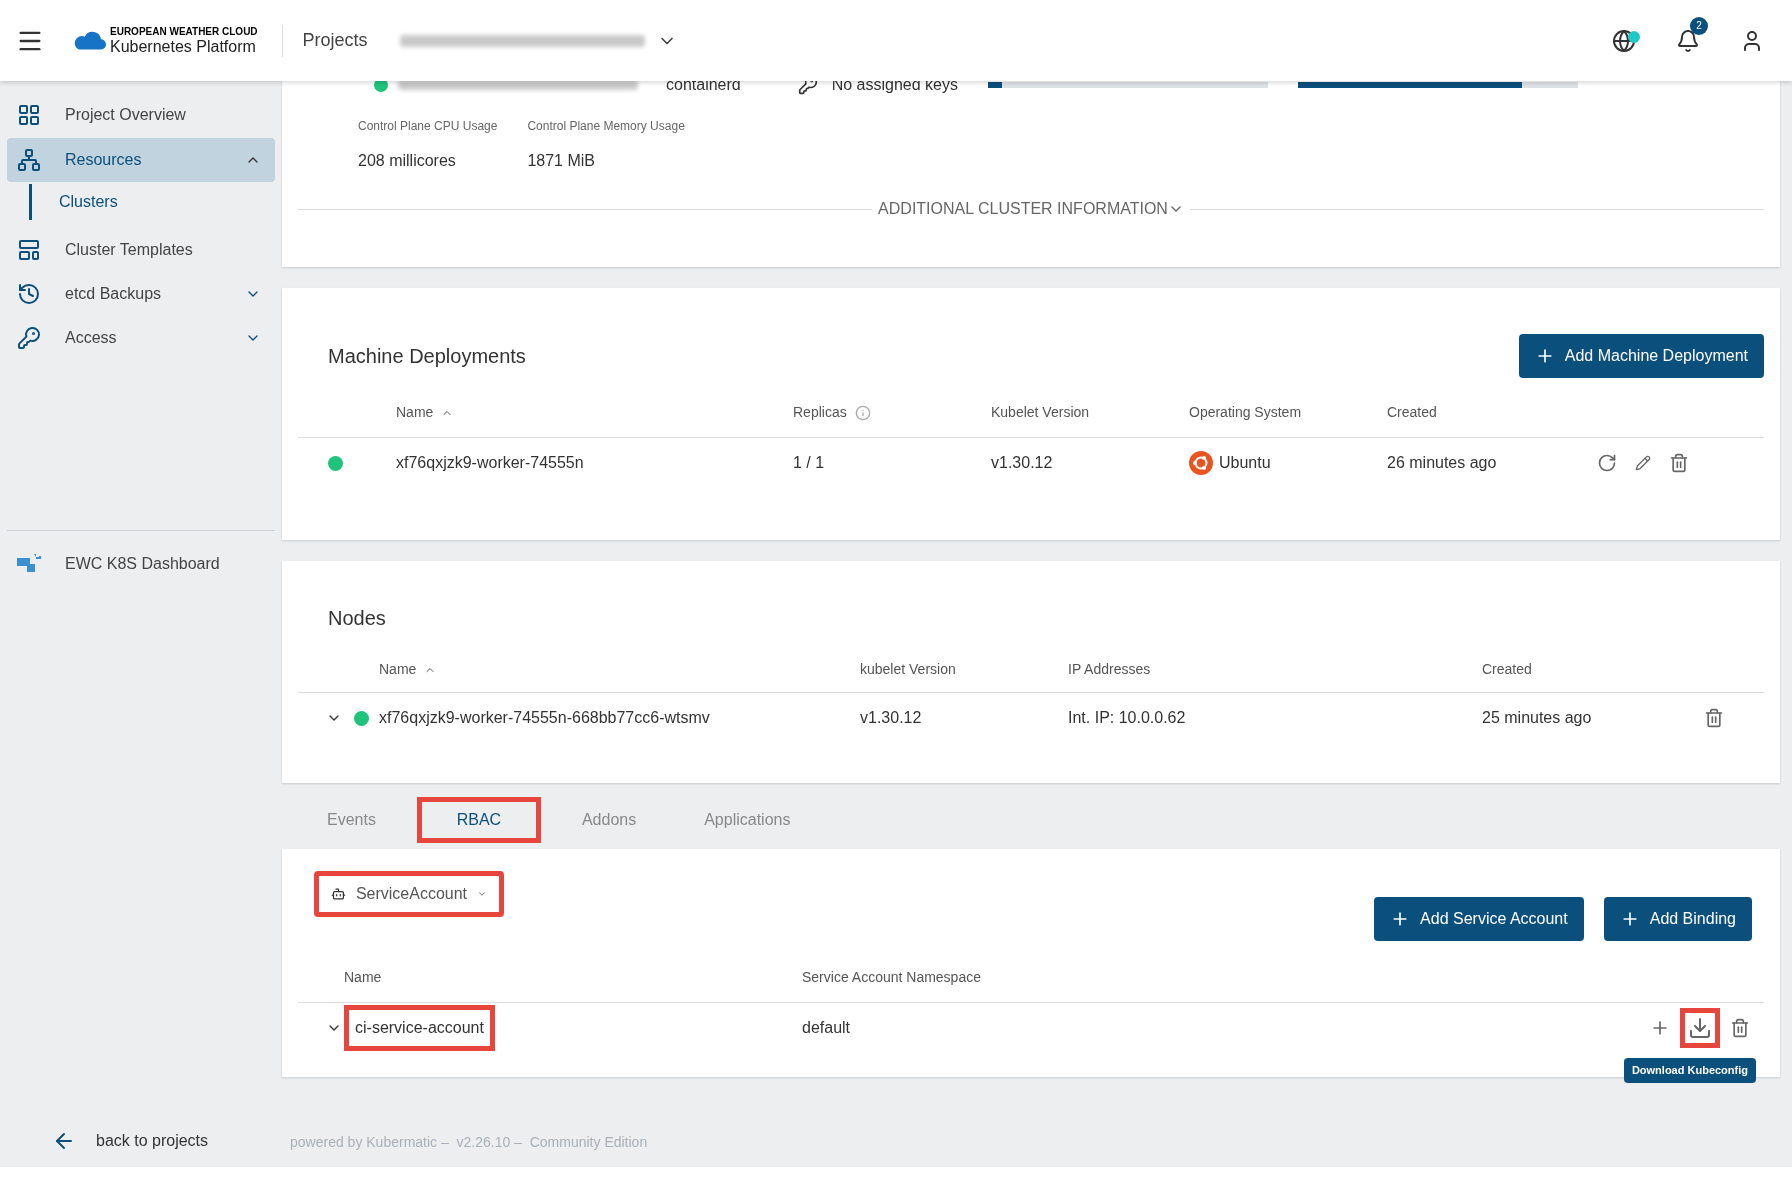 Image resolution: width=1792 pixels, height=1187 pixels. I want to click on dashboard-link: EWC K8S Dashboard, so click(141, 564).